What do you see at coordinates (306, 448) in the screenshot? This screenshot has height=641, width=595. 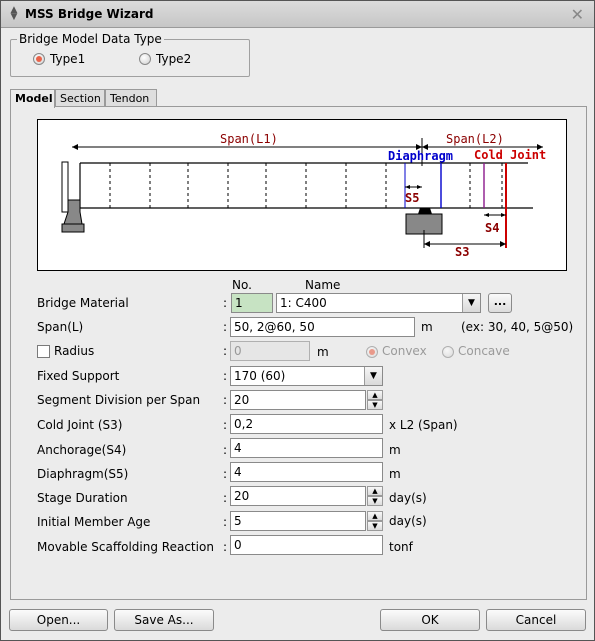 I see `anchorage-input: 4` at bounding box center [306, 448].